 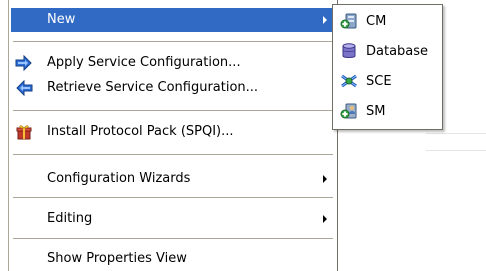 What do you see at coordinates (349, 51) in the screenshot?
I see `database-icon` at bounding box center [349, 51].